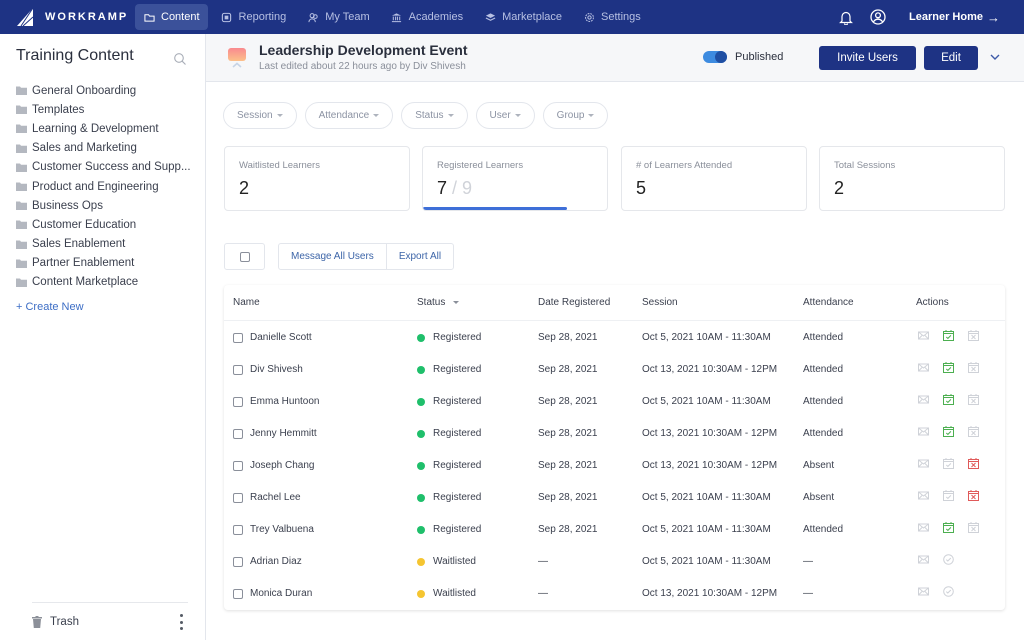 Image resolution: width=1024 pixels, height=640 pixels. Describe the element at coordinates (421, 593) in the screenshot. I see `status-dot` at that location.